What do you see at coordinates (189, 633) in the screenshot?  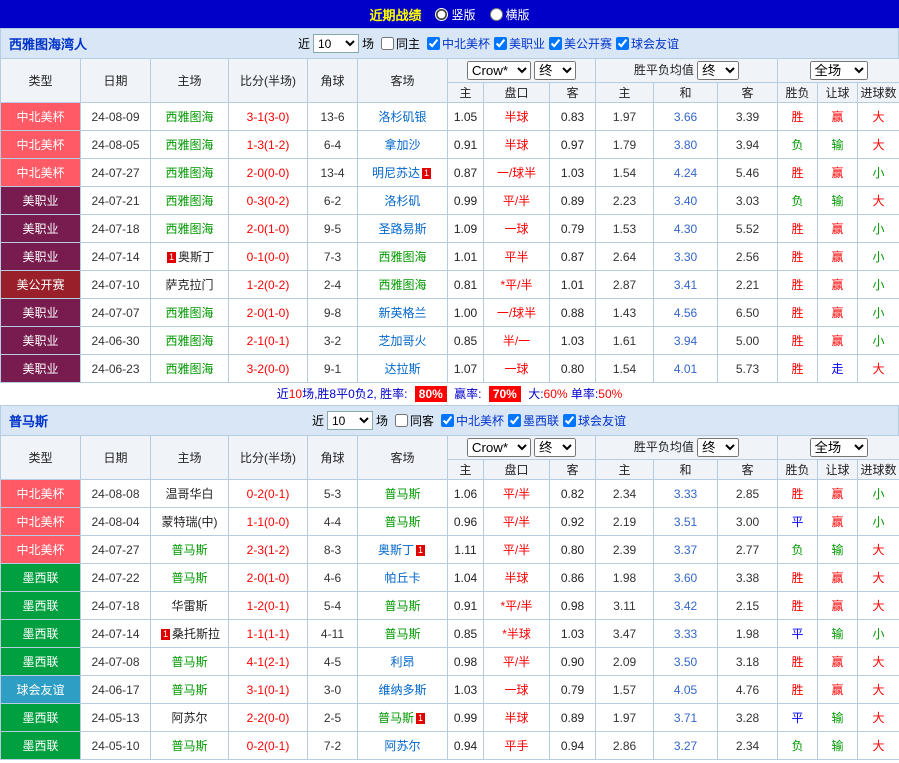 I see `home-team-cell: 1 桑托斯拉` at bounding box center [189, 633].